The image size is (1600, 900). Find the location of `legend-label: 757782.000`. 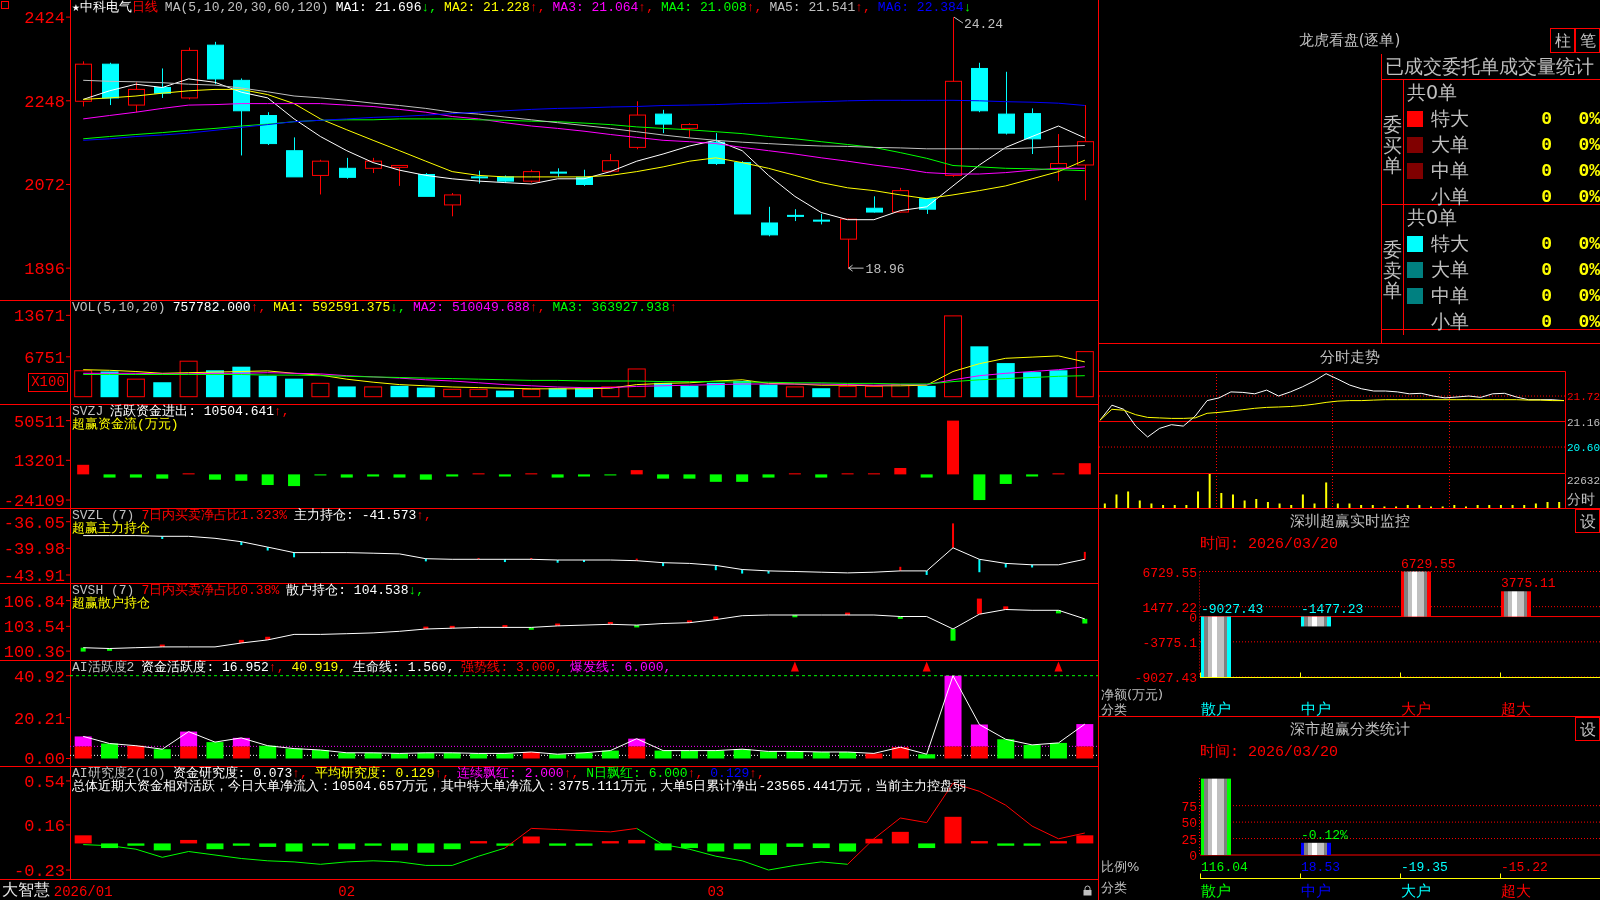

legend-label: 757782.000 is located at coordinates (211, 307).